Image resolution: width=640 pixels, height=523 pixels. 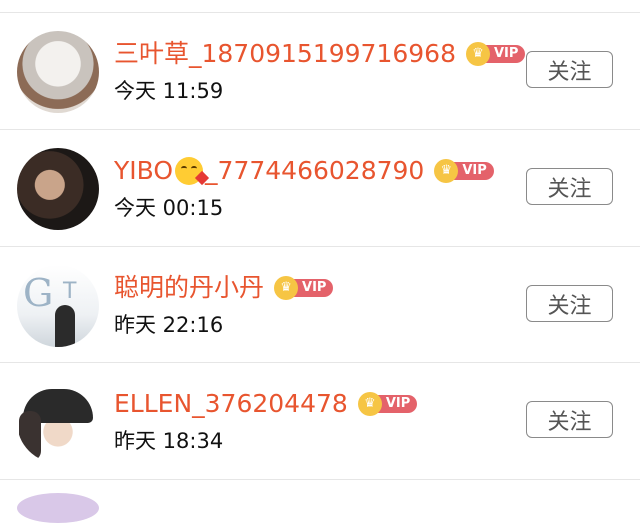 What do you see at coordinates (231, 403) in the screenshot?
I see `username-text: ELLEN_376204478` at bounding box center [231, 403].